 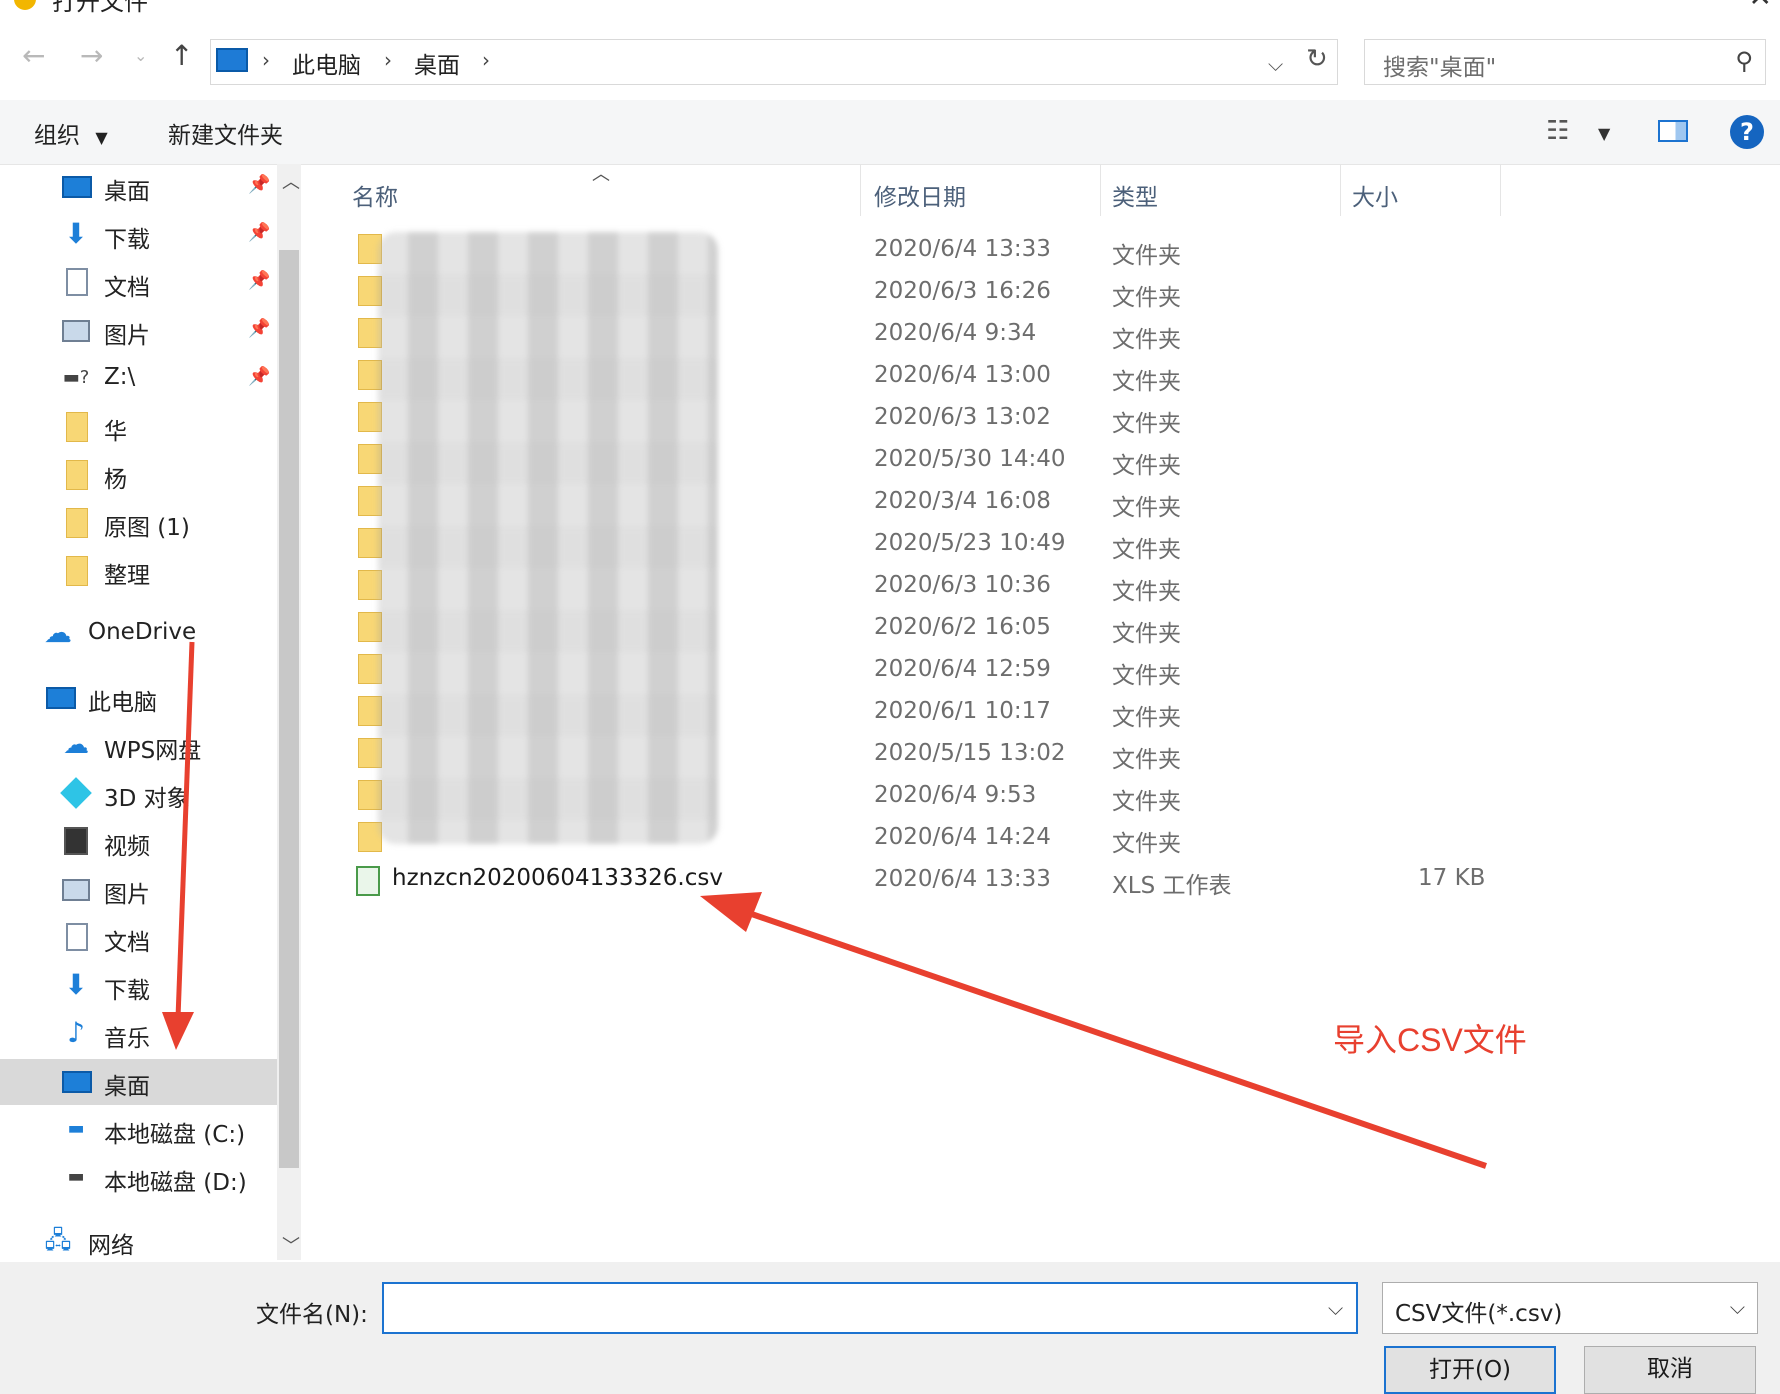 I want to click on filetype-label: CSV文件(*.csv), so click(x=1479, y=1314).